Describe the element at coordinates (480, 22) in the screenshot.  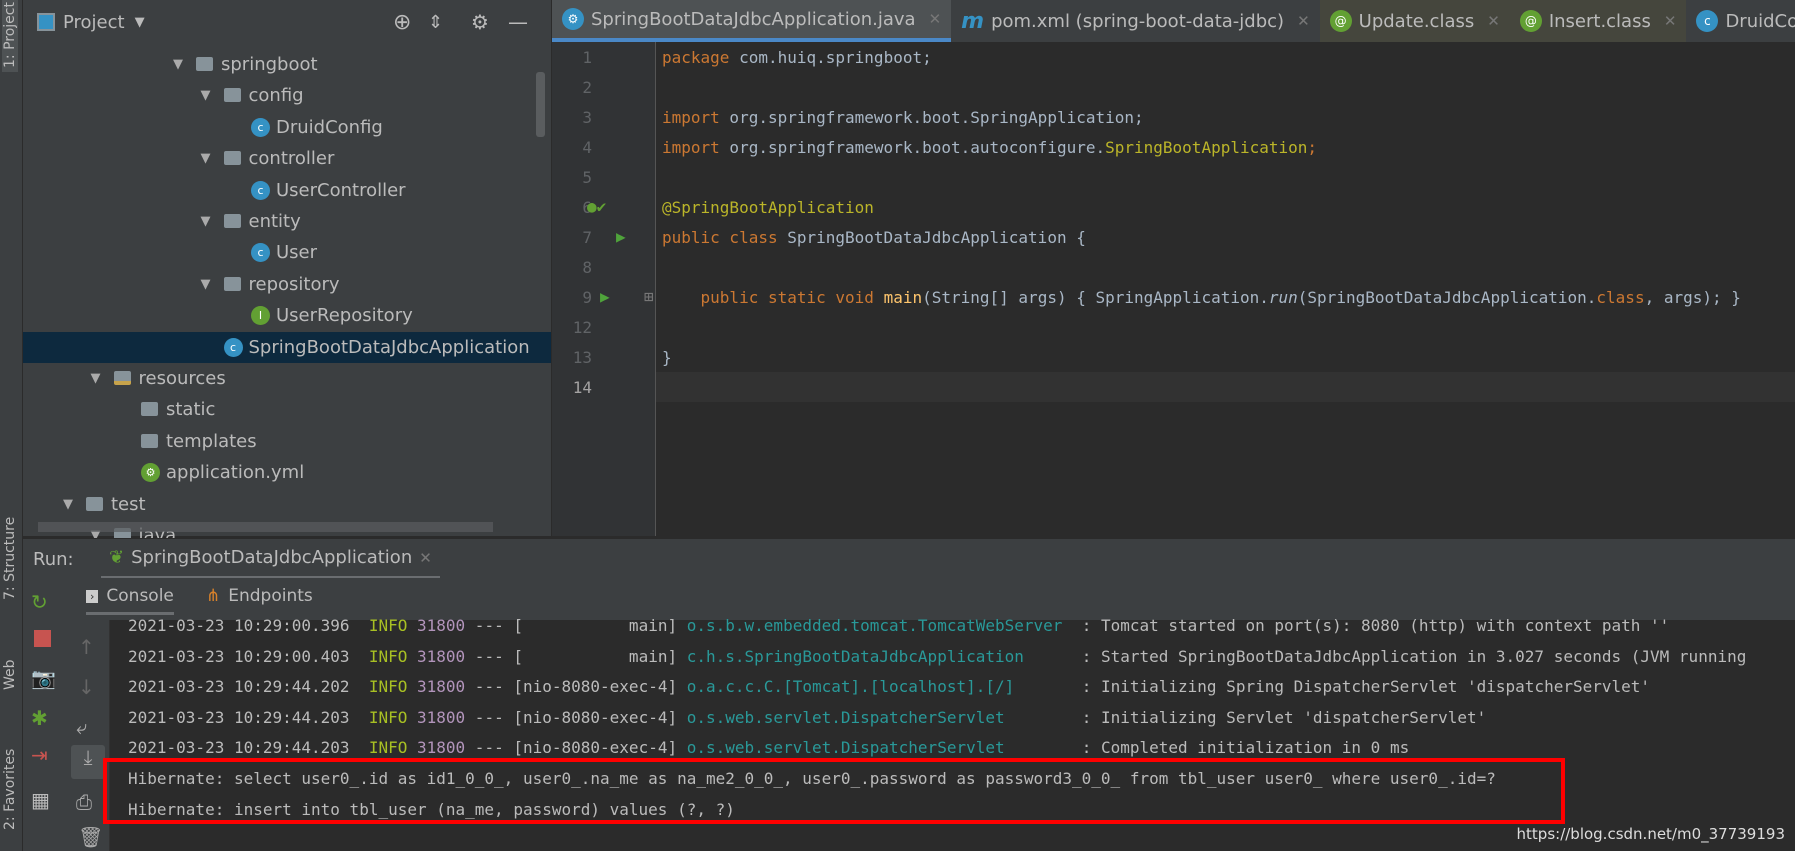
I see `gear-icon: ⚙` at that location.